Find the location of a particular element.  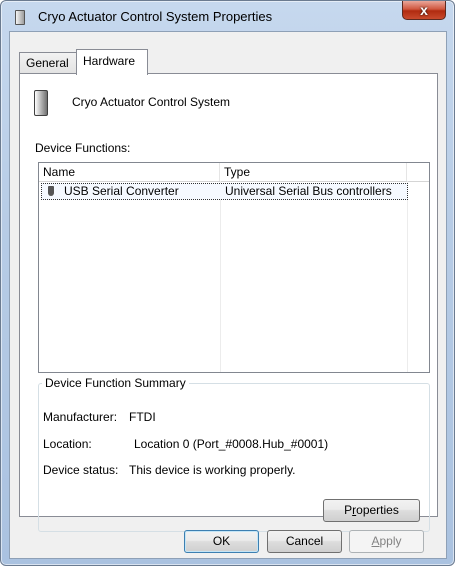

manufacturer-value: FTDI is located at coordinates (142, 417).